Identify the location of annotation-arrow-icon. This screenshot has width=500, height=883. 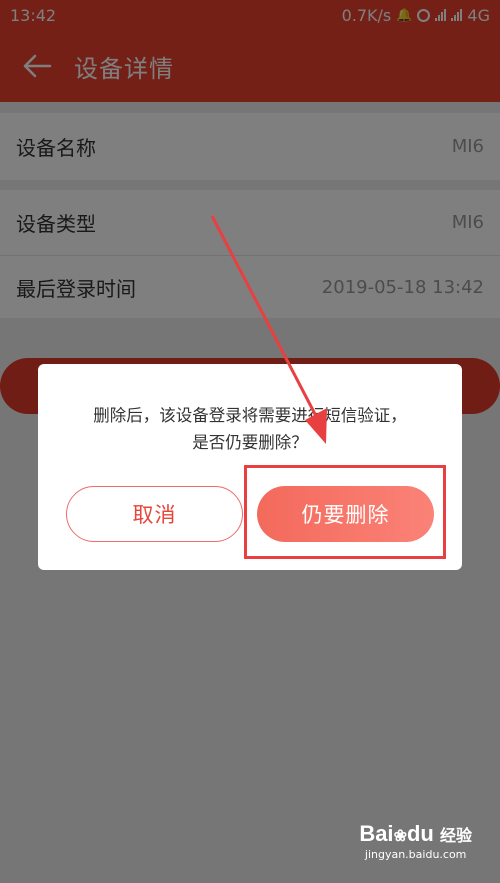
(268, 329).